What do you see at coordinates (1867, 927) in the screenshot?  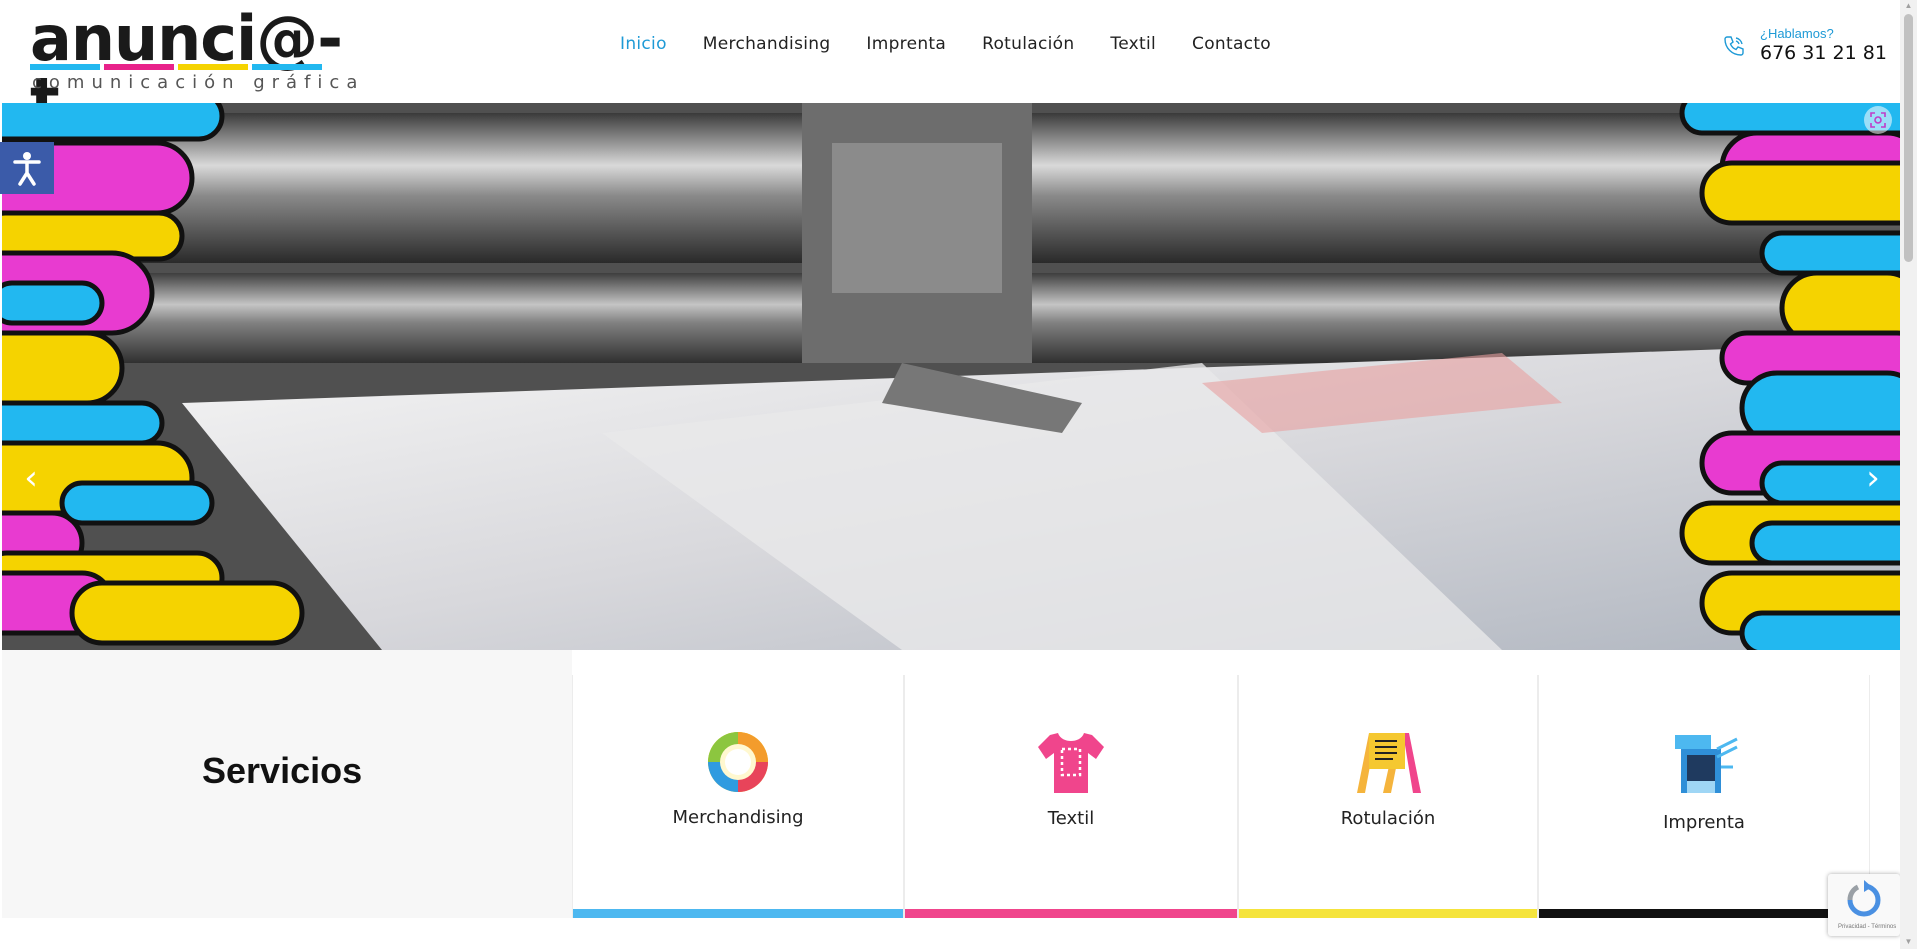 I see `recaptcha-text: Privacidad - Términos` at bounding box center [1867, 927].